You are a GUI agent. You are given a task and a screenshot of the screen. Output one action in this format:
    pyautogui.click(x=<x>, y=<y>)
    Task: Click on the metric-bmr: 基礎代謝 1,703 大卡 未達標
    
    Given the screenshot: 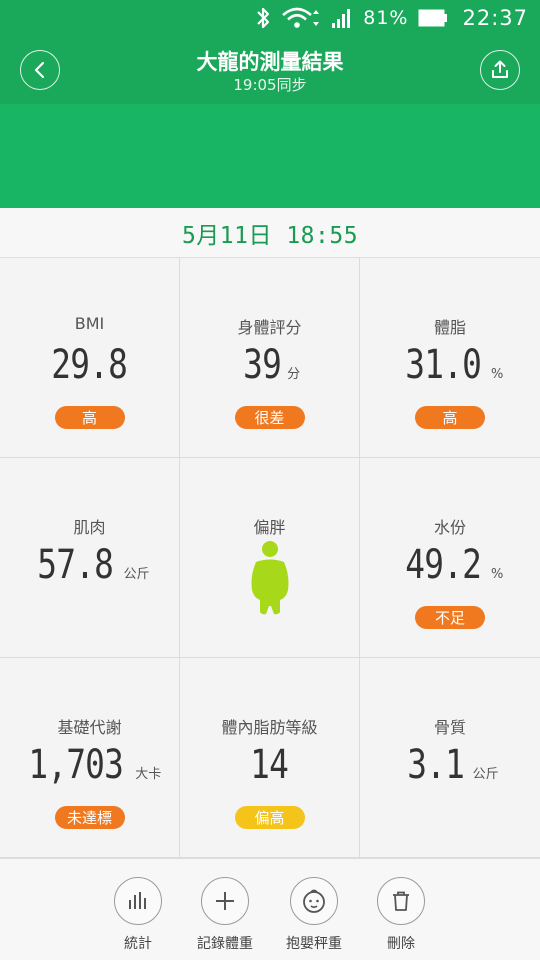 What is the action you would take?
    pyautogui.click(x=90, y=758)
    